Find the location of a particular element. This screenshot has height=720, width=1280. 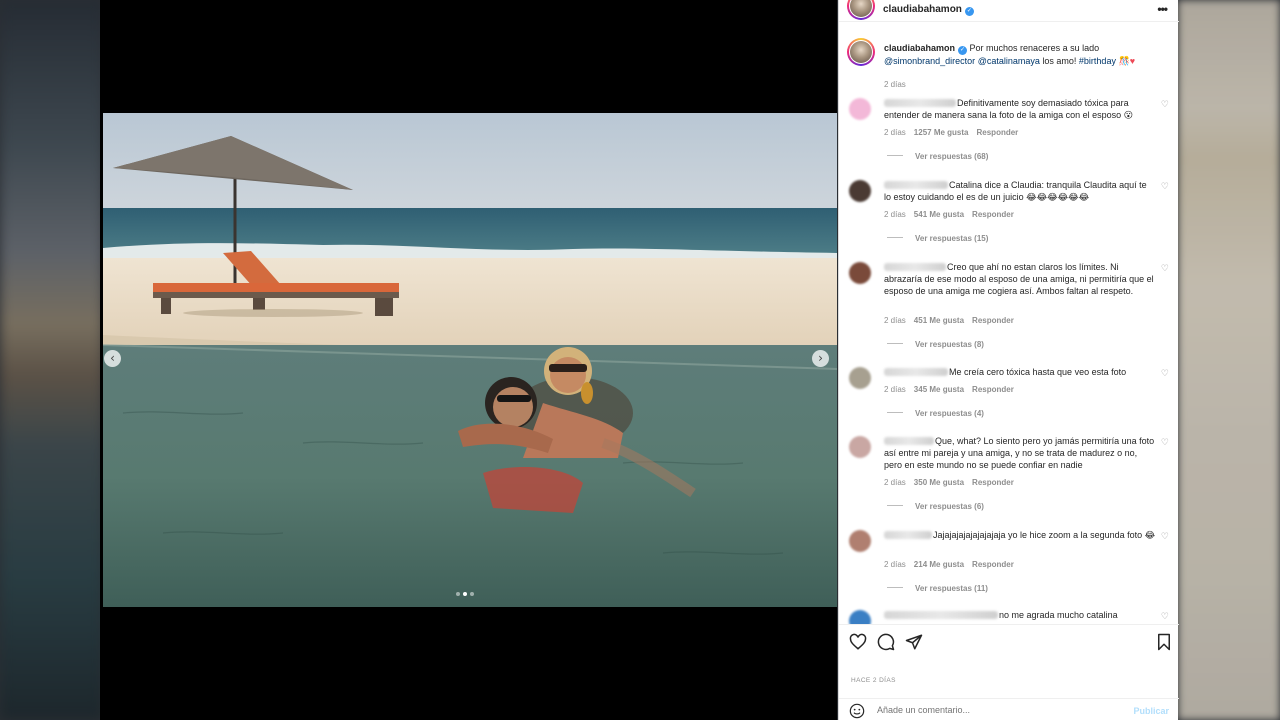

add-comment-bar: Publicar is located at coordinates (1009, 709).